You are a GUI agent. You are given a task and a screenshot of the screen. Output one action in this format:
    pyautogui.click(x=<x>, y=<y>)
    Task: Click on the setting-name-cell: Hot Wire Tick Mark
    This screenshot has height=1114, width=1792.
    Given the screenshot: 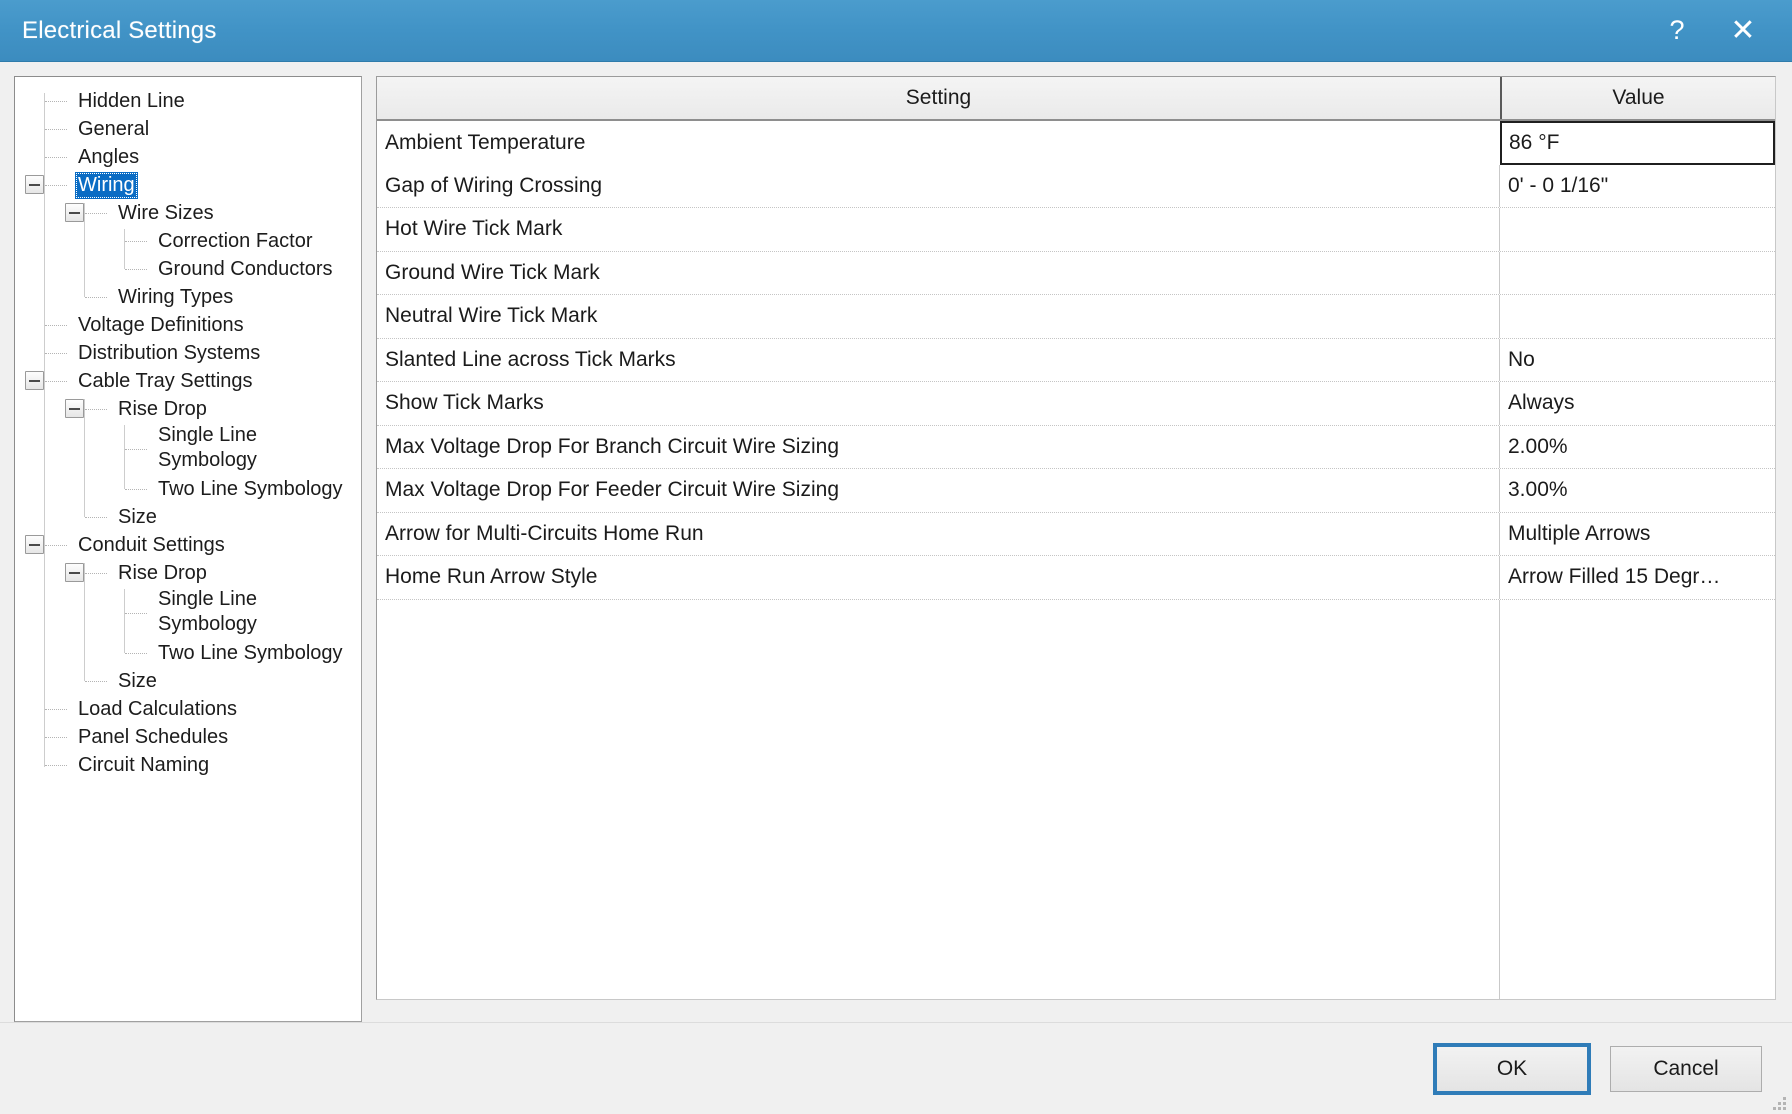 What is the action you would take?
    pyautogui.click(x=938, y=229)
    